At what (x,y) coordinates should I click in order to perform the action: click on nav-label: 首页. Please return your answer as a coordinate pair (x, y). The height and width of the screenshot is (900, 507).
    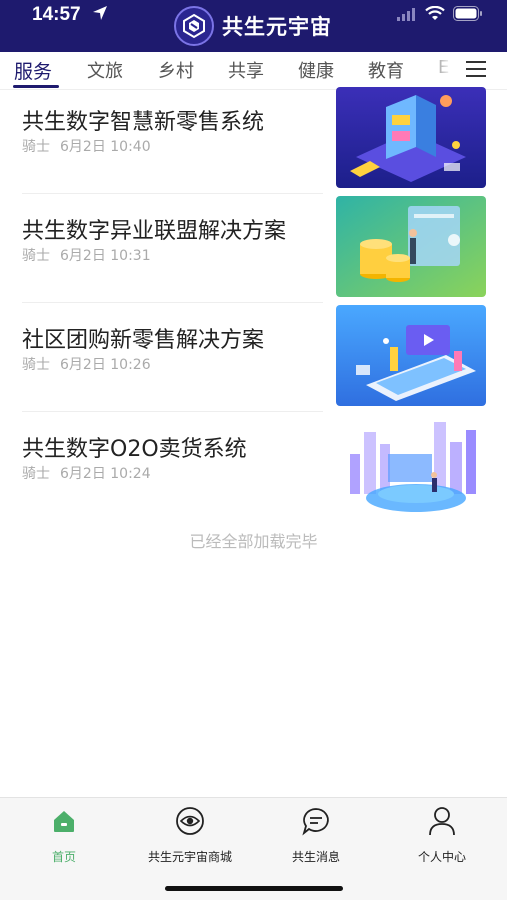
    Looking at the image, I should click on (63, 857).